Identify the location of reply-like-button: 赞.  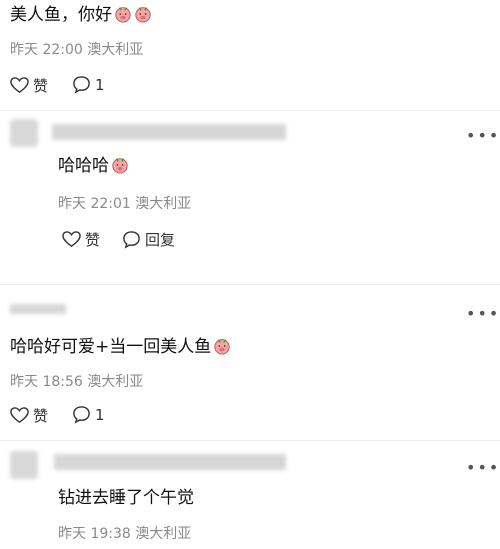
(81, 239).